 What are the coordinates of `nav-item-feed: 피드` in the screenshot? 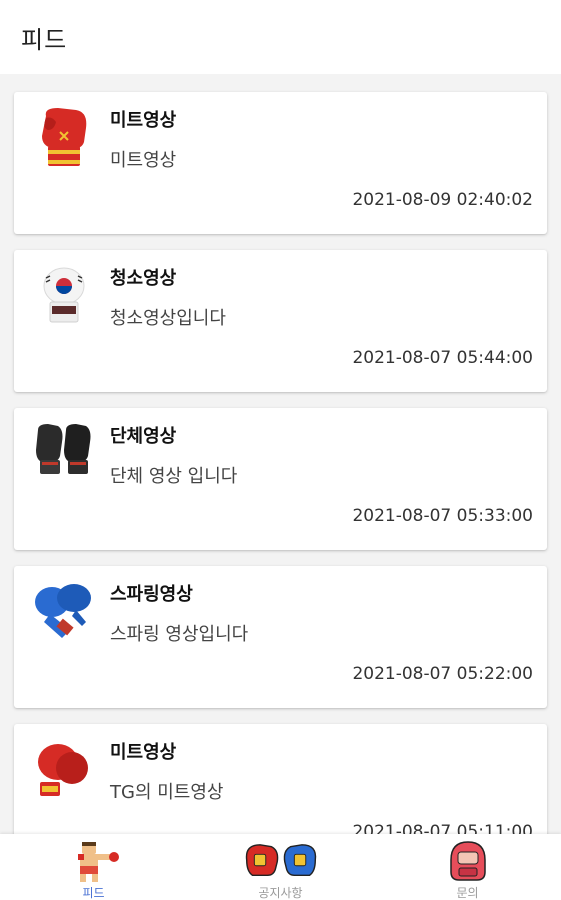 It's located at (93, 867).